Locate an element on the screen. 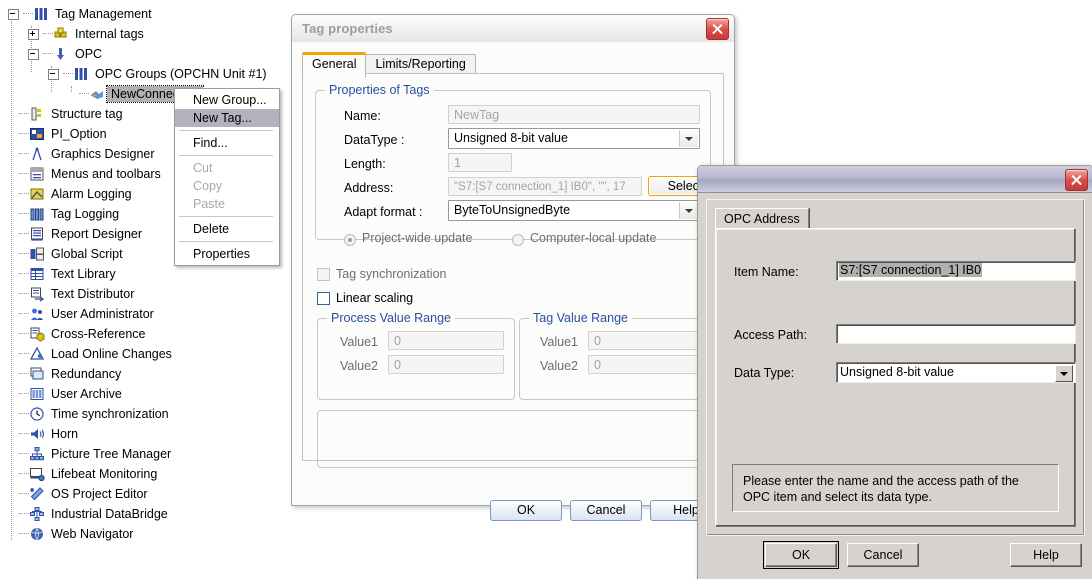 The image size is (1092, 579). tree-item-pi-option: PI_Option is located at coordinates (57, 134).